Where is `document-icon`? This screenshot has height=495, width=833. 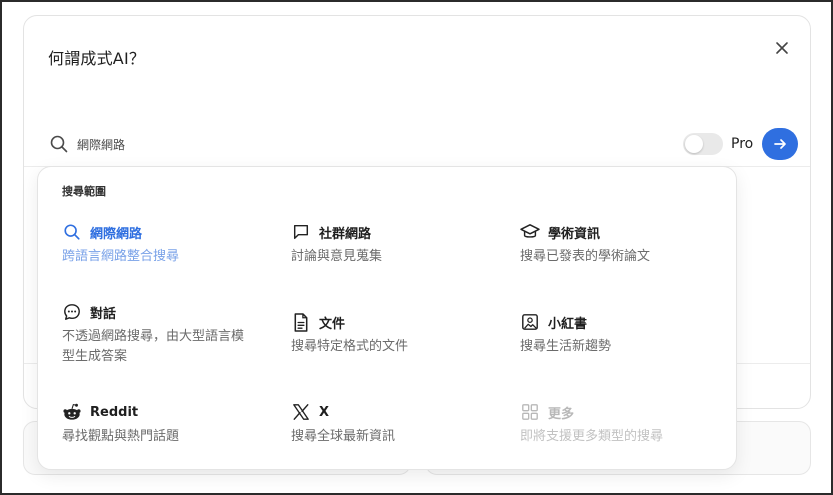
document-icon is located at coordinates (301, 322).